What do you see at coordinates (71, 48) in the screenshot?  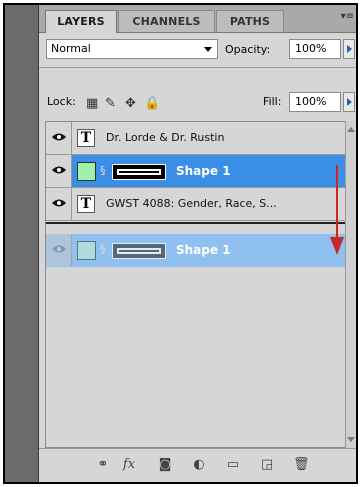 I see `blend-mode-value: Normal` at bounding box center [71, 48].